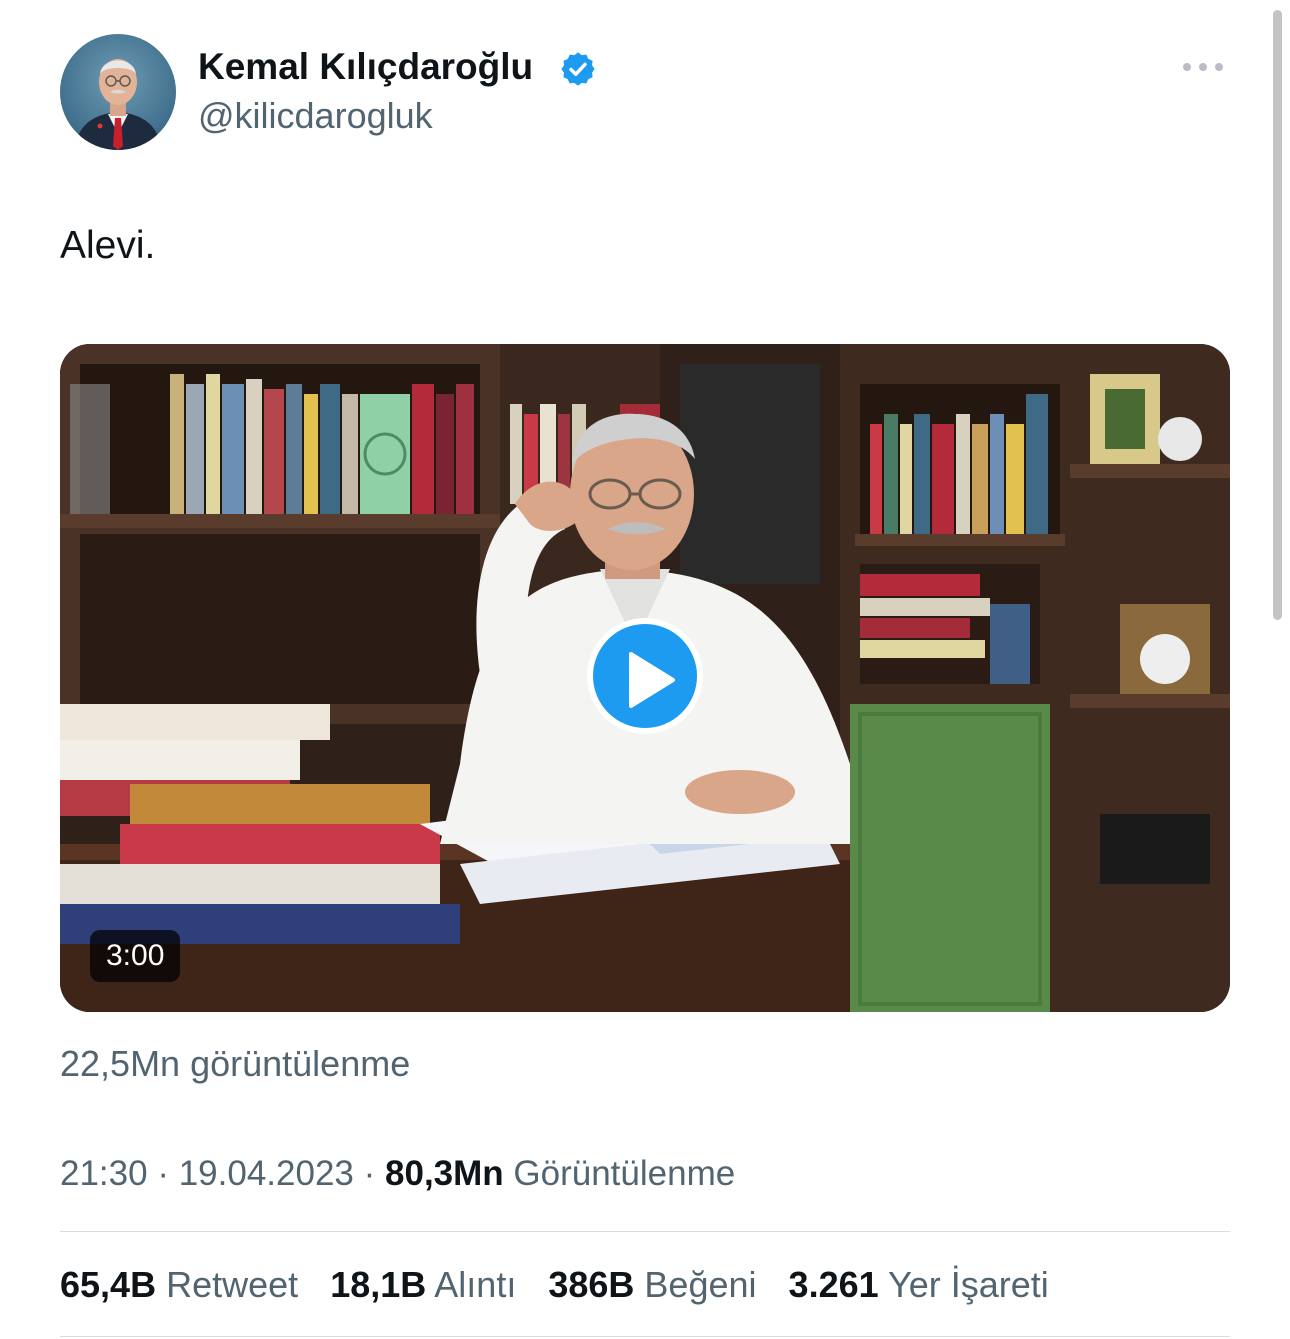  What do you see at coordinates (235, 1063) in the screenshot?
I see `video-view-count: 22,5Mn görüntülenme` at bounding box center [235, 1063].